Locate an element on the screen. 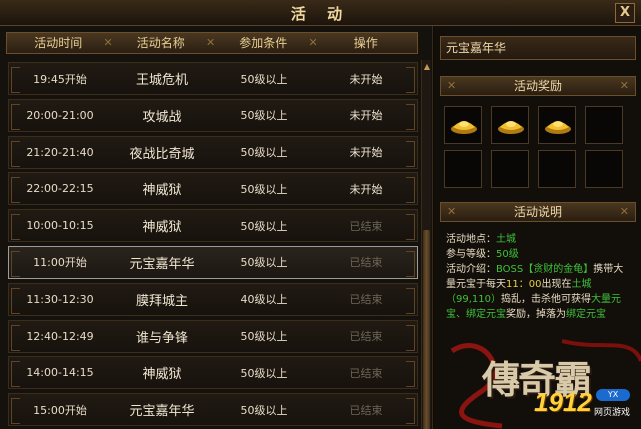  logo-subtitle: 网页游戏 is located at coordinates (612, 413).